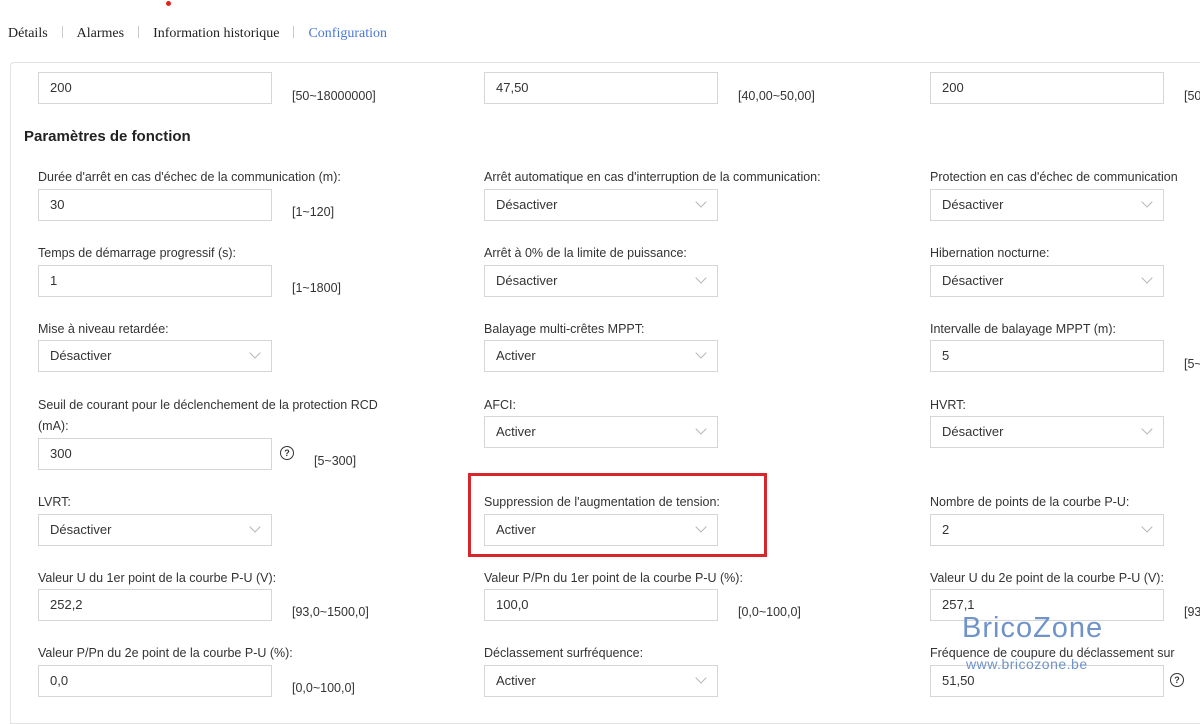  I want to click on u-point1-input: 252,2, so click(155, 605).